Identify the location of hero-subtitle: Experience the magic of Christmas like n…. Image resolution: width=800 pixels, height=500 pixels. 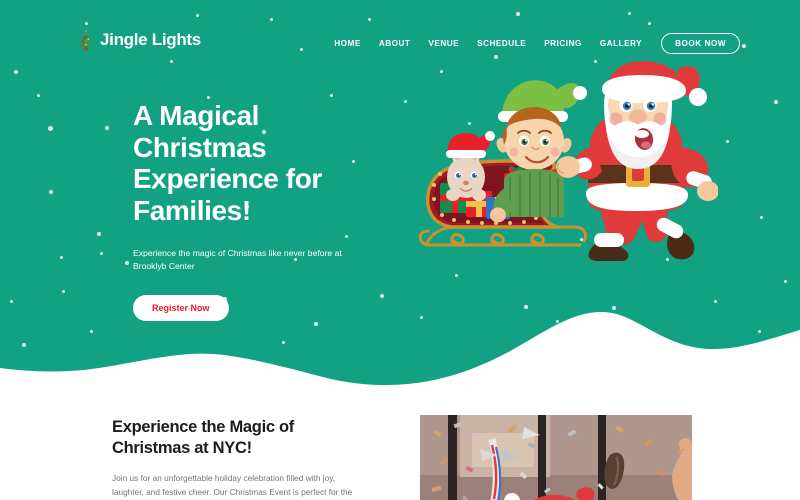
(237, 259).